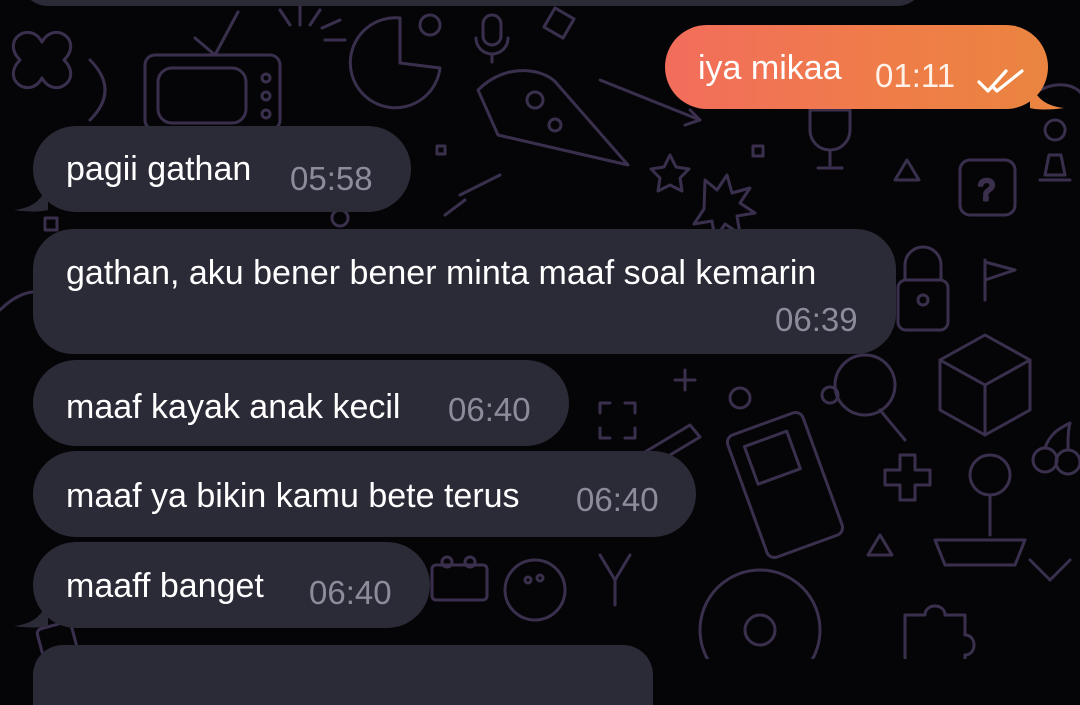 This screenshot has width=1080, height=705. Describe the element at coordinates (915, 75) in the screenshot. I see `message-time: 01:11` at that location.